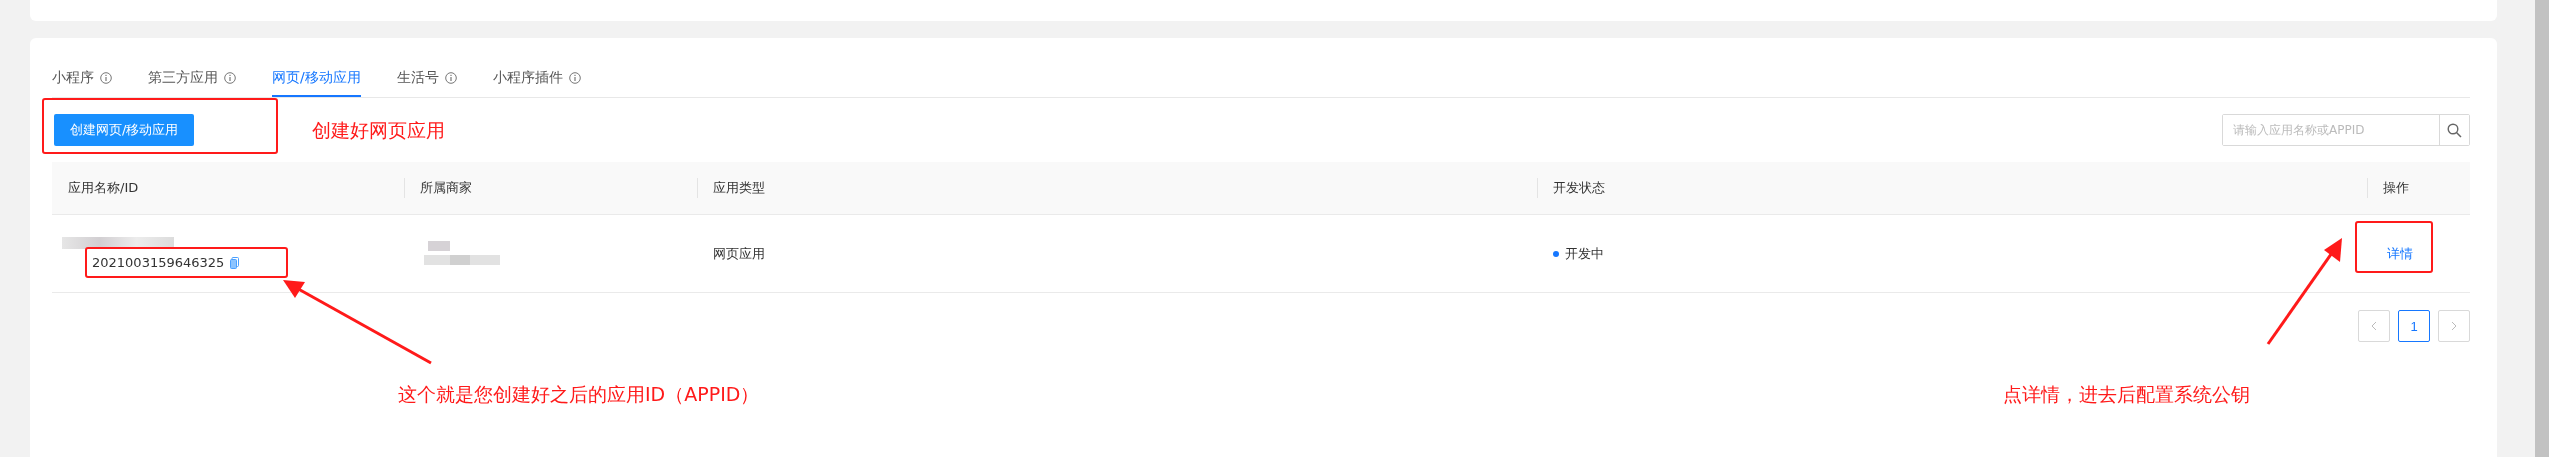  I want to click on column-header: 开发状态, so click(1952, 188).